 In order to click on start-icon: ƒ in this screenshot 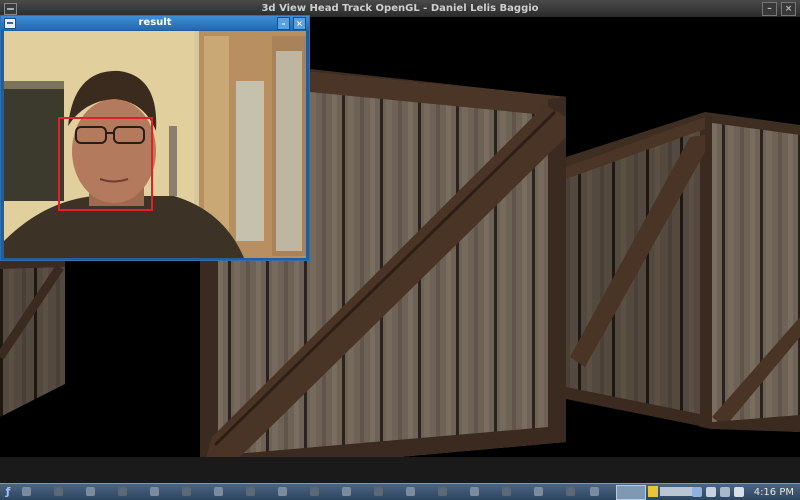, I will do `click(8, 491)`.